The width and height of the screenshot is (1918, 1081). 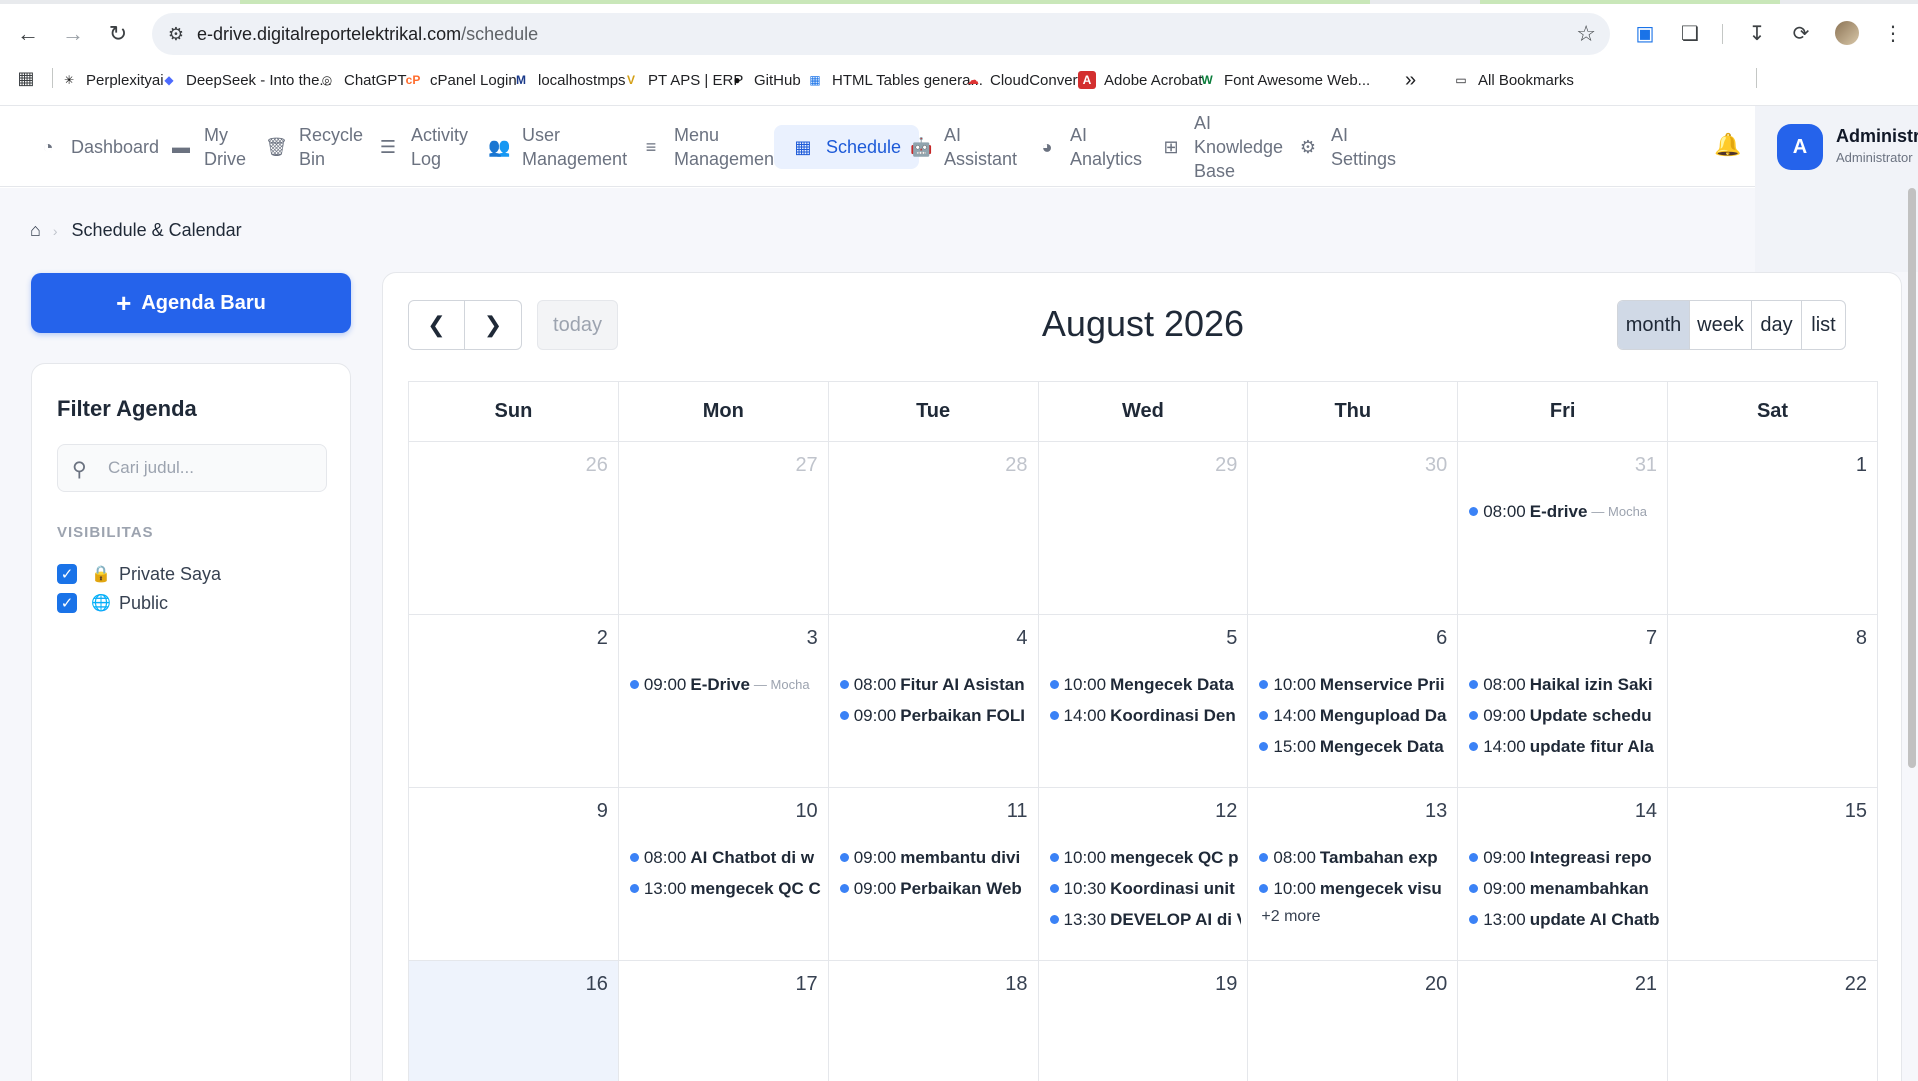 What do you see at coordinates (213, 468) in the screenshot?
I see `search-input` at bounding box center [213, 468].